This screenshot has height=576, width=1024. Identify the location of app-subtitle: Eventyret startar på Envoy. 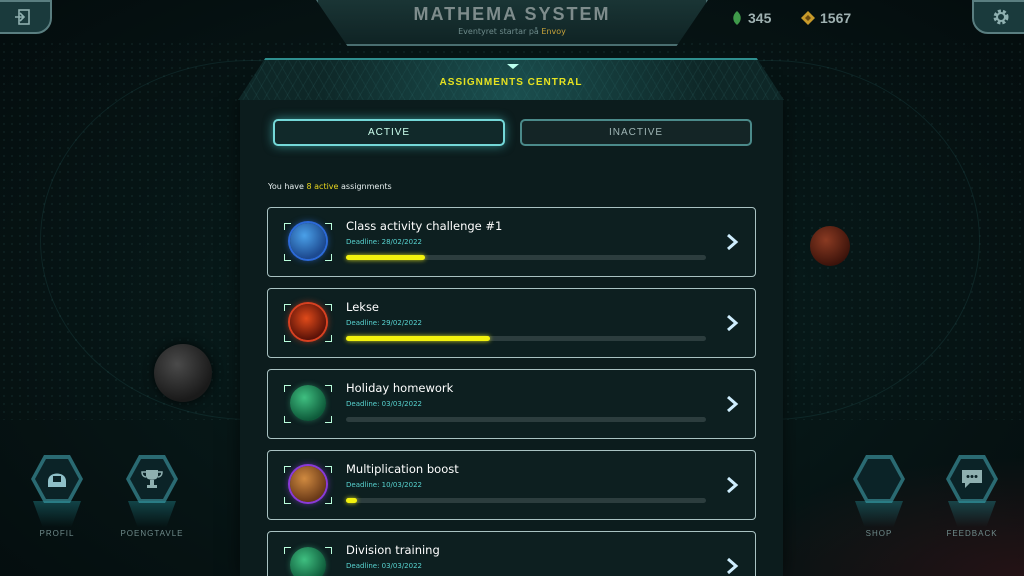
(512, 31).